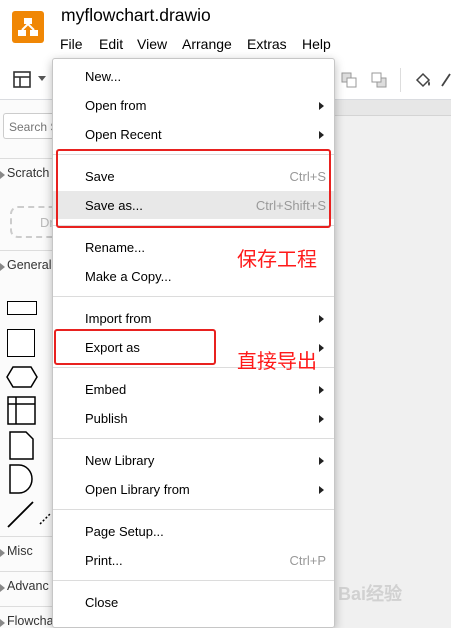 The width and height of the screenshot is (451, 628). I want to click on menu-item-close: Close, so click(193, 602).